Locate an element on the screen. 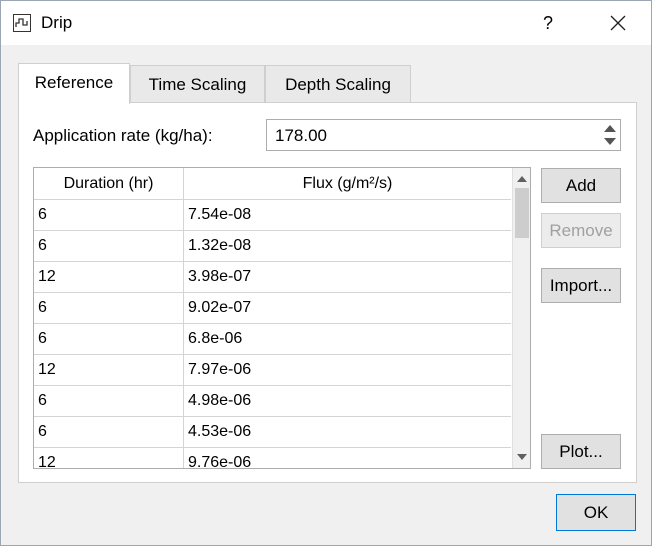 This screenshot has height=546, width=652. flux-cell: 9.76e-06 is located at coordinates (347, 458).